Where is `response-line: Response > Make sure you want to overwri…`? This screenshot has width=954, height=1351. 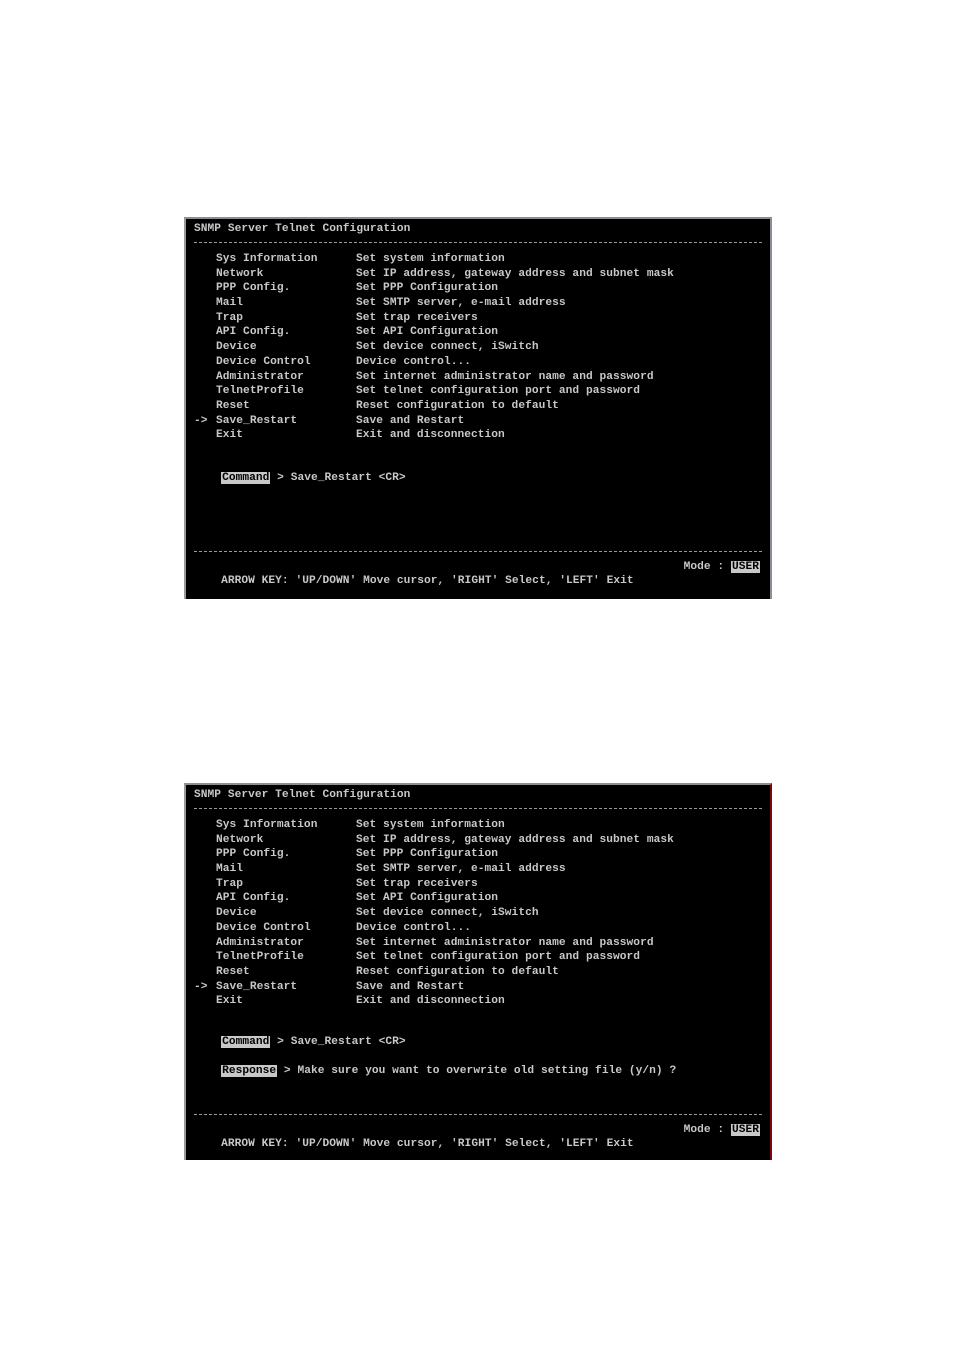 response-line: Response > Make sure you want to overwri… is located at coordinates (435, 1071).